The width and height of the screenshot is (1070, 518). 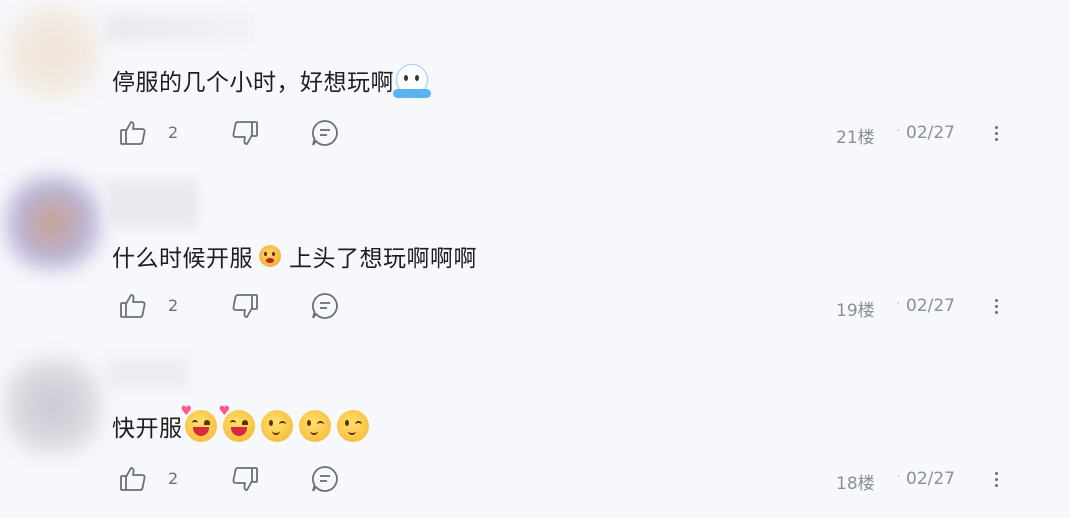 I want to click on sad-face-emoji, so click(x=270, y=256).